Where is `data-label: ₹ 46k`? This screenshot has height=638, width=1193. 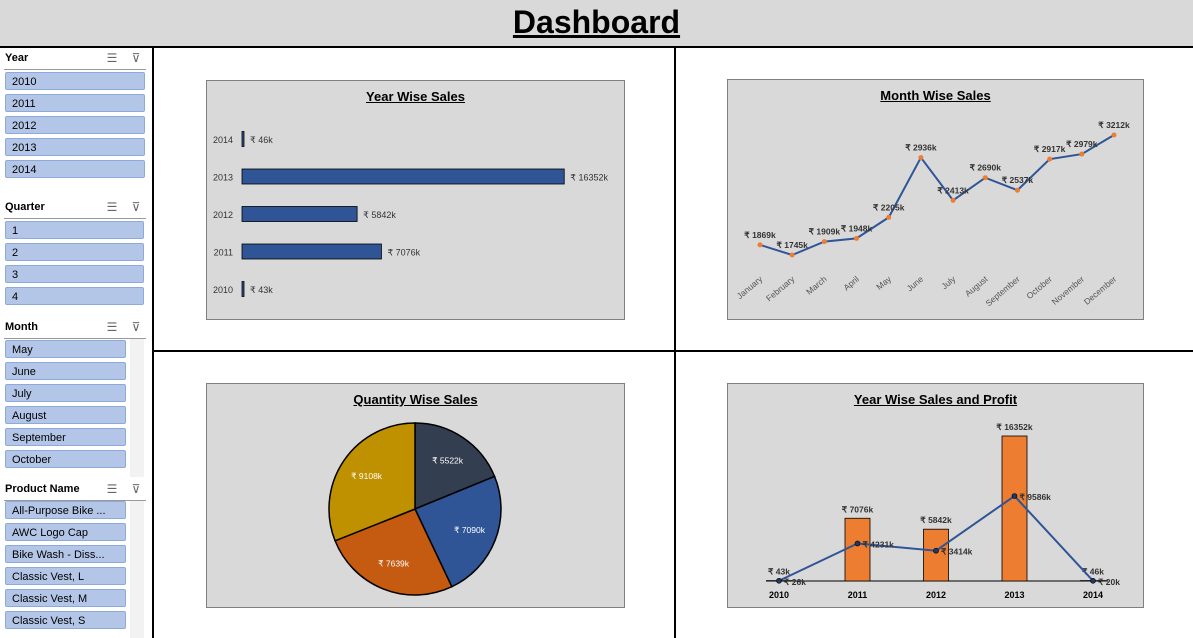
data-label: ₹ 46k is located at coordinates (261, 140).